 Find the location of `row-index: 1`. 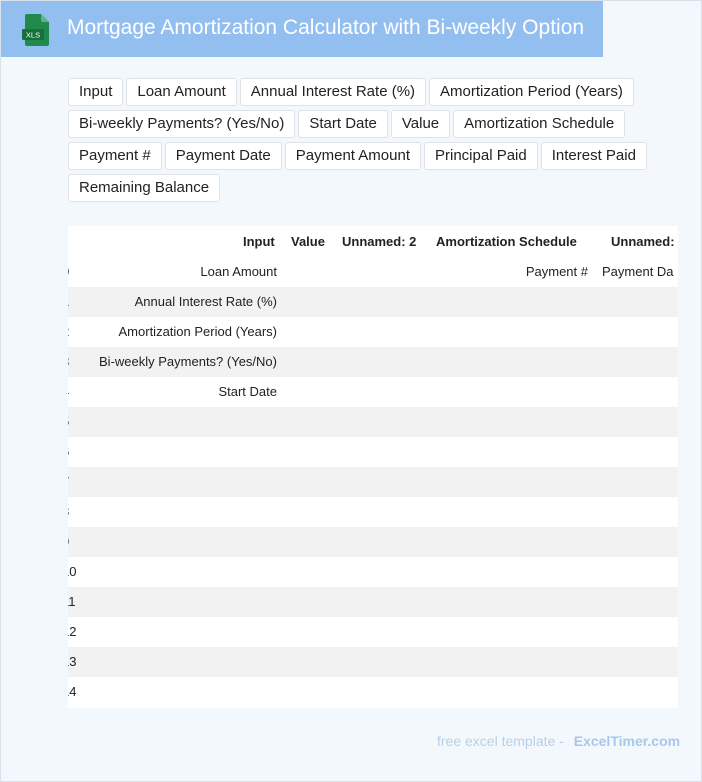

row-index: 1 is located at coordinates (68, 301).